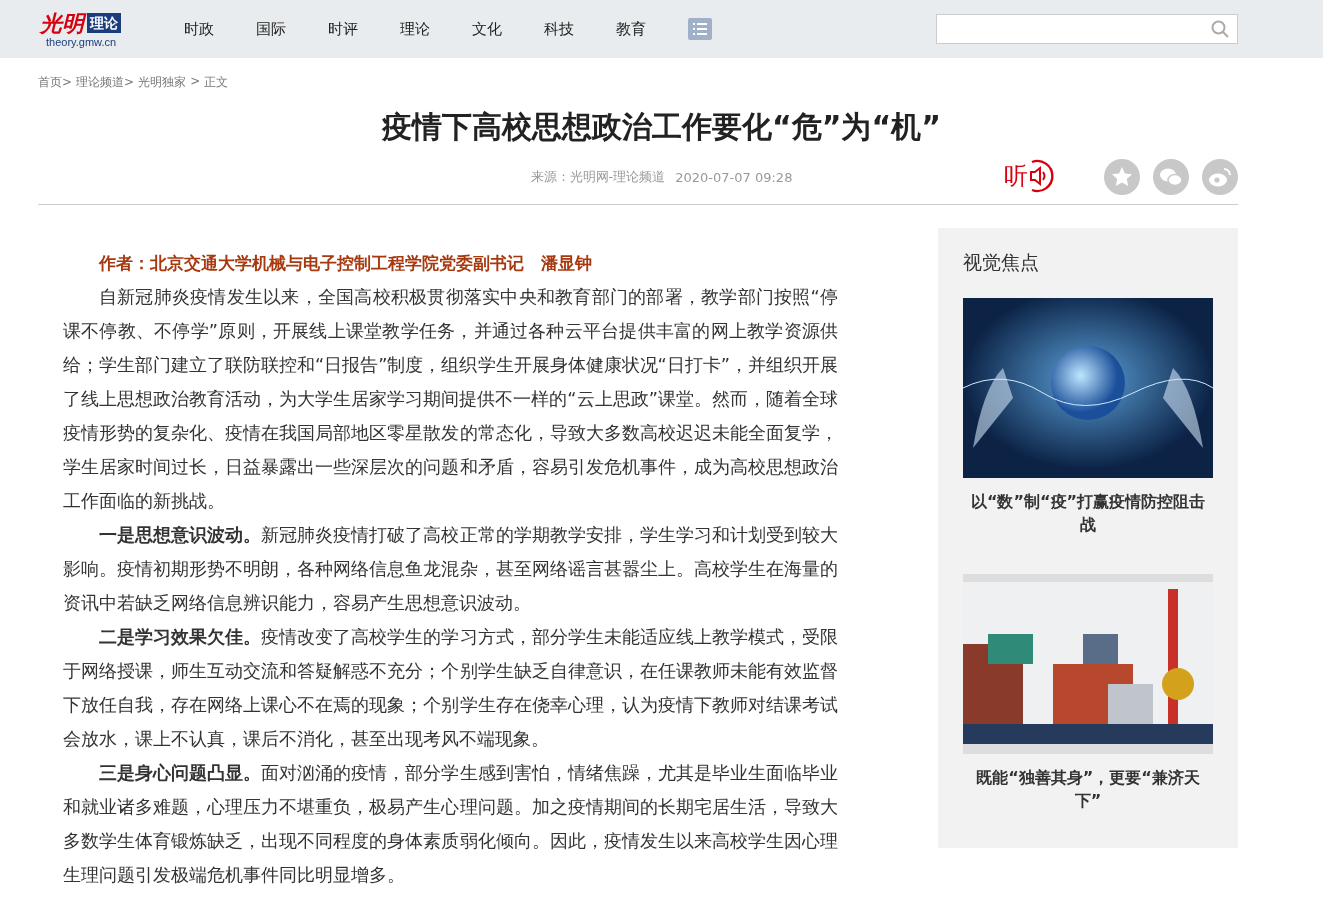 The width and height of the screenshot is (1323, 910). What do you see at coordinates (220, 29) in the screenshot?
I see `nav-link: 时政` at bounding box center [220, 29].